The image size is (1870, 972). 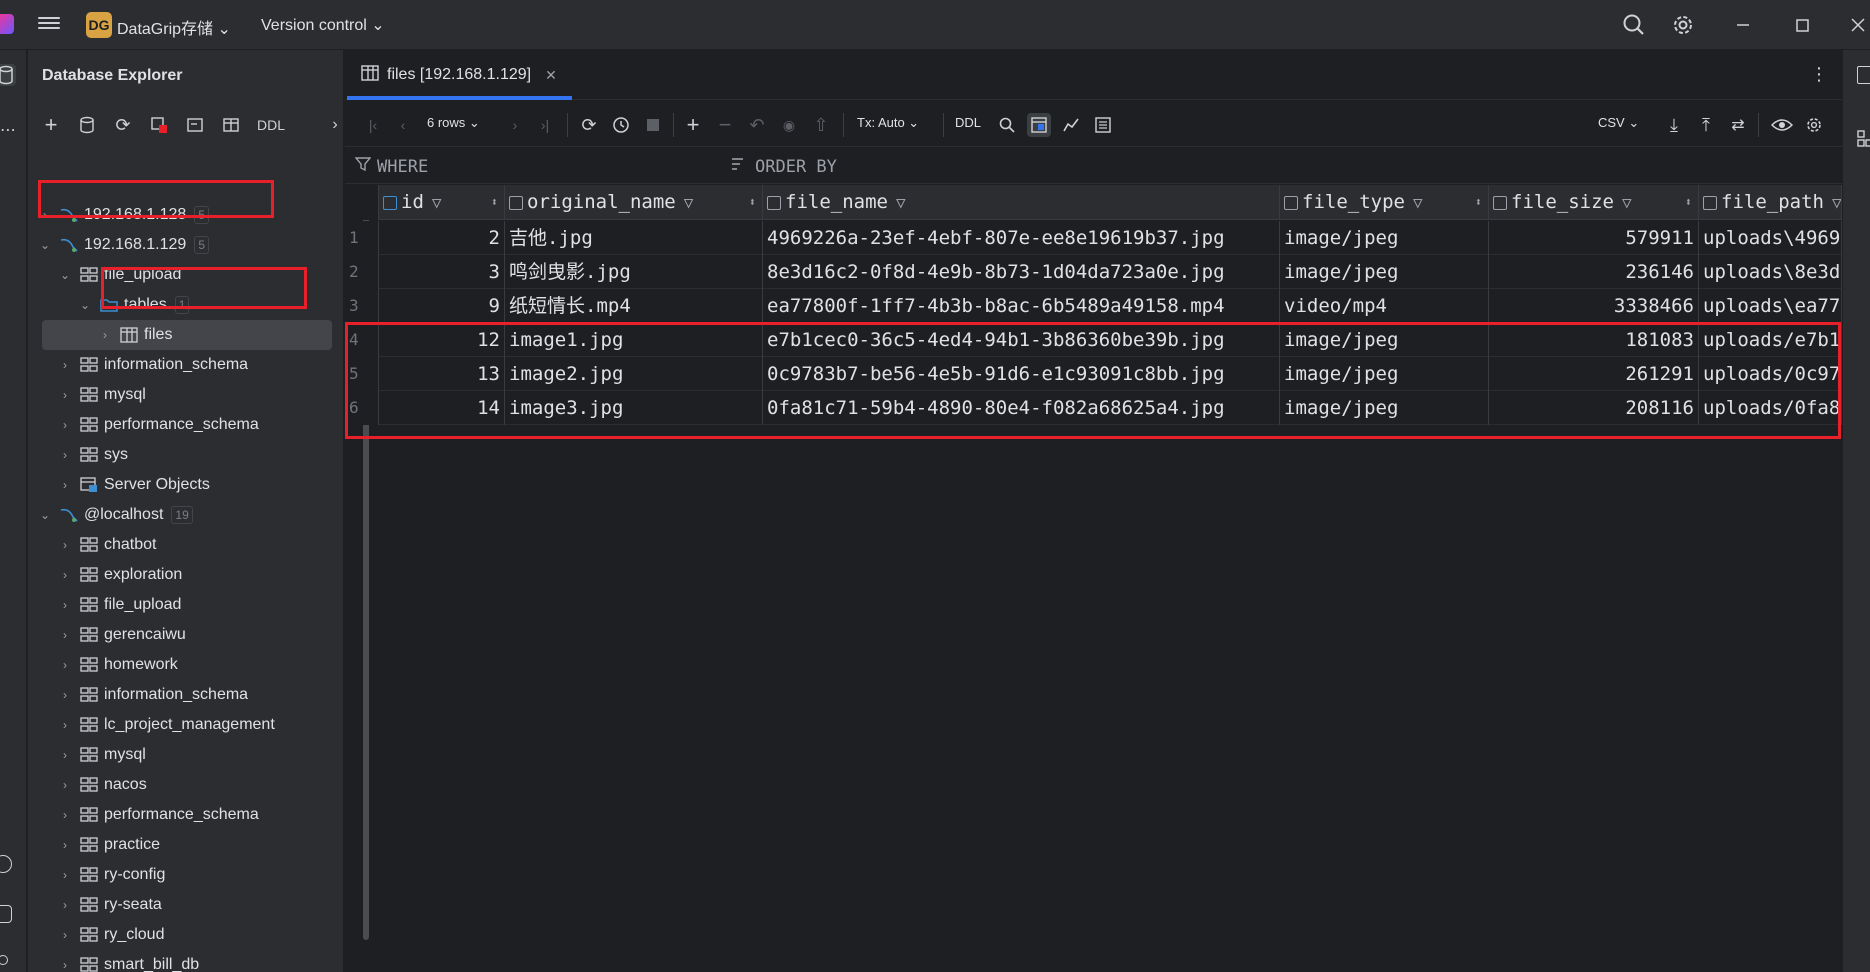 What do you see at coordinates (1071, 125) in the screenshot?
I see `chart-icon` at bounding box center [1071, 125].